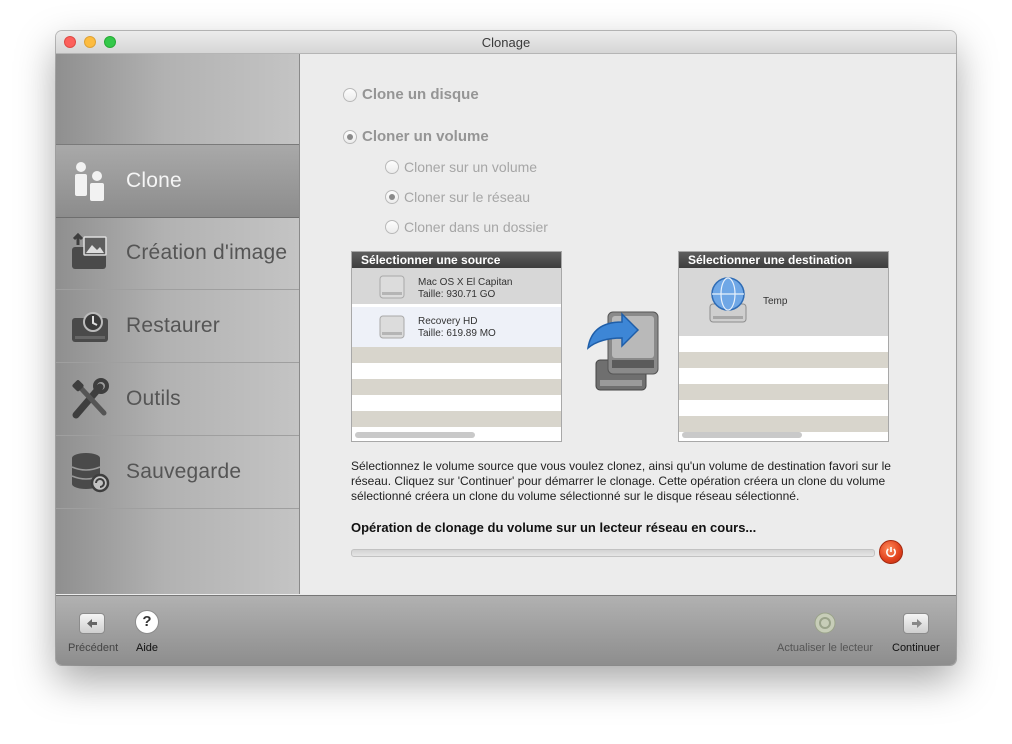 The image size is (1012, 744). I want to click on progress-bar, so click(613, 553).